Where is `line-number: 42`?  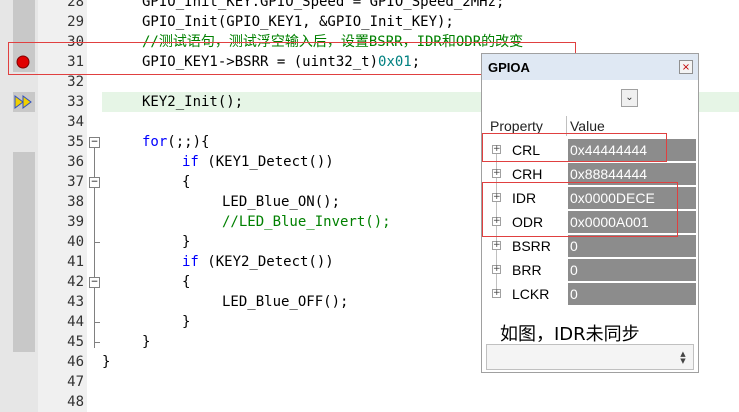 line-number: 42 is located at coordinates (75, 282).